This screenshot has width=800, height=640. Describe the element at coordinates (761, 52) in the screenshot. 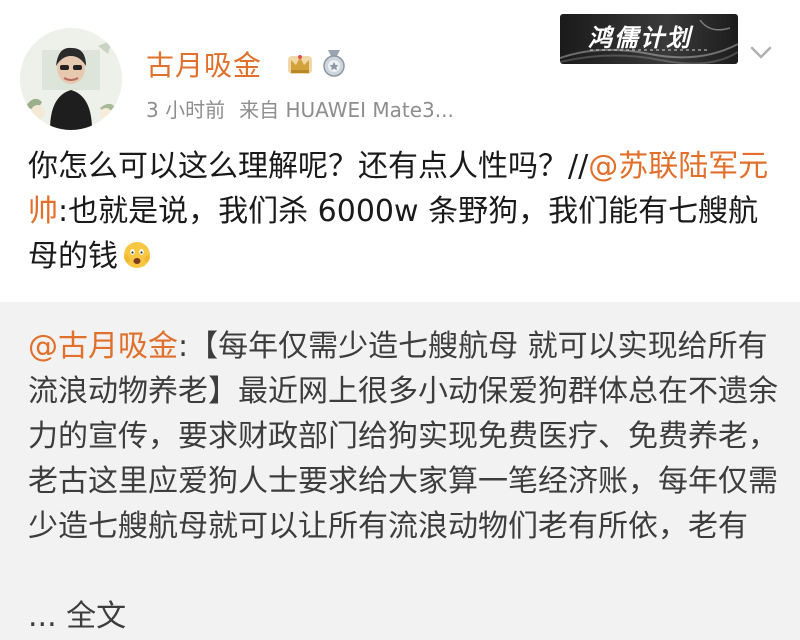

I see `chevron-down-icon` at that location.